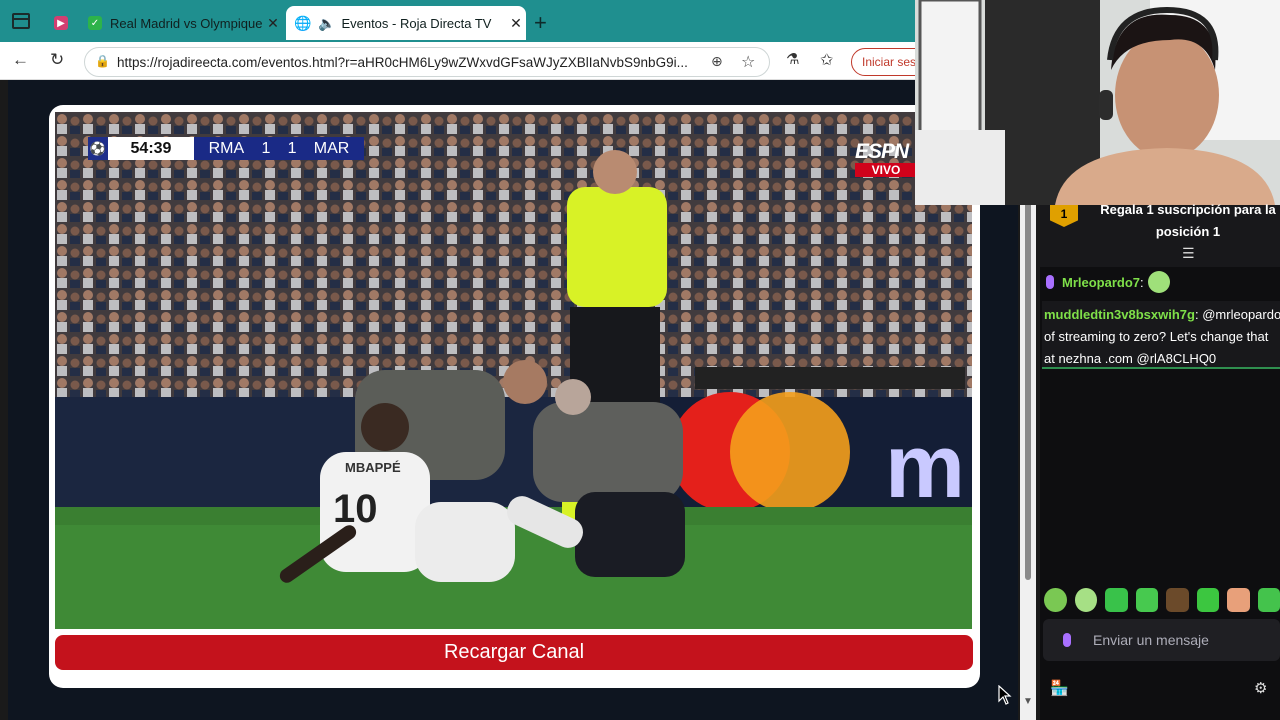  What do you see at coordinates (1156, 336) in the screenshot?
I see `chat-text-line: of streaming to zero? Let's change that` at bounding box center [1156, 336].